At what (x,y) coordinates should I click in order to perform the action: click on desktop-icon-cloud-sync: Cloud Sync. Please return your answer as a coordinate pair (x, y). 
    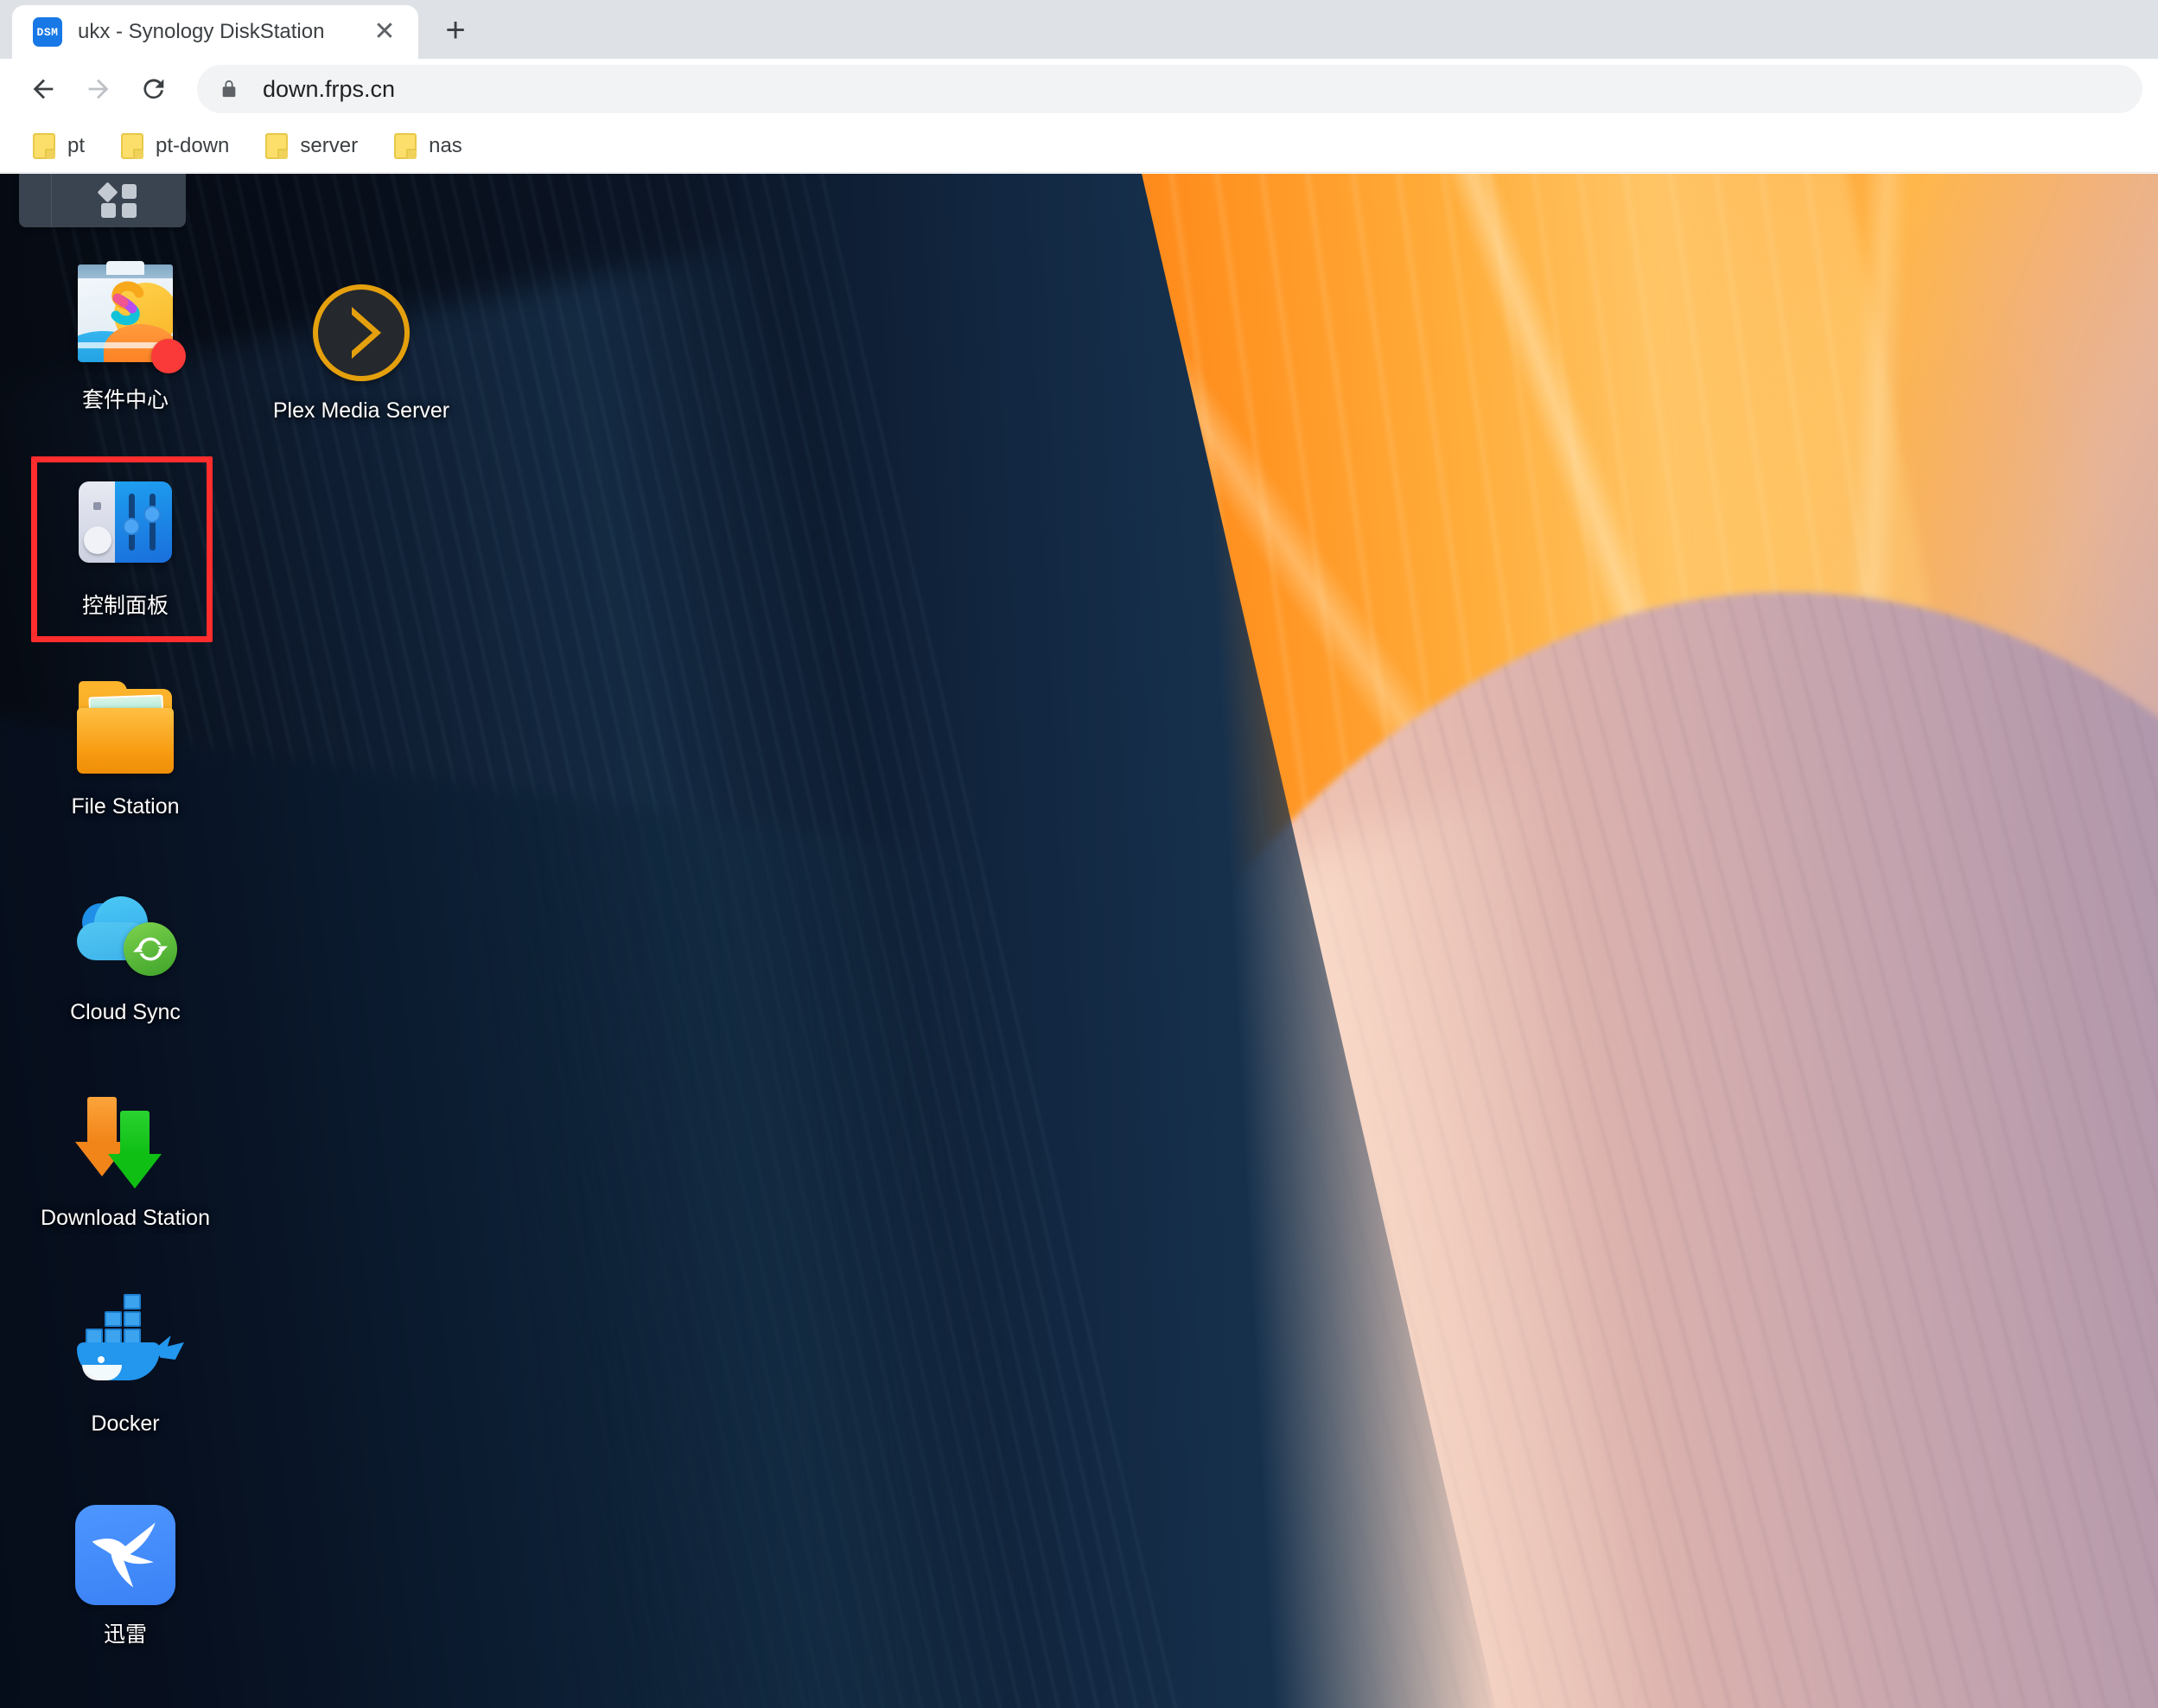
    Looking at the image, I should click on (125, 968).